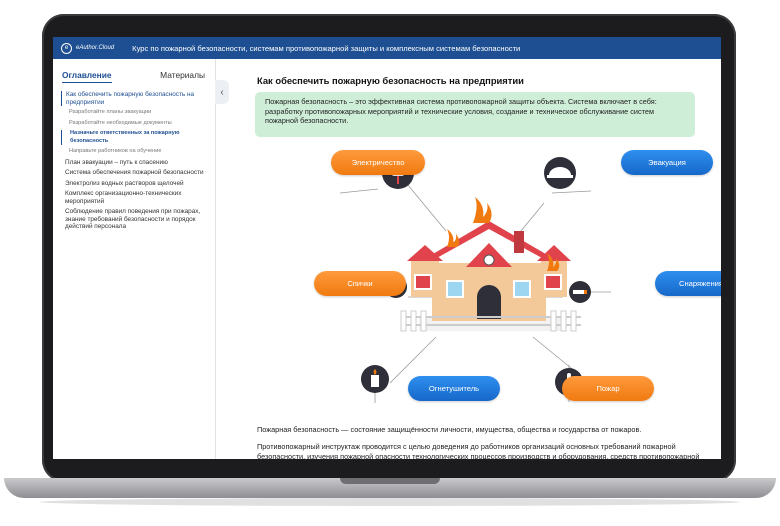 The image size is (780, 526). Describe the element at coordinates (490, 264) in the screenshot. I see `house-illustration` at that location.